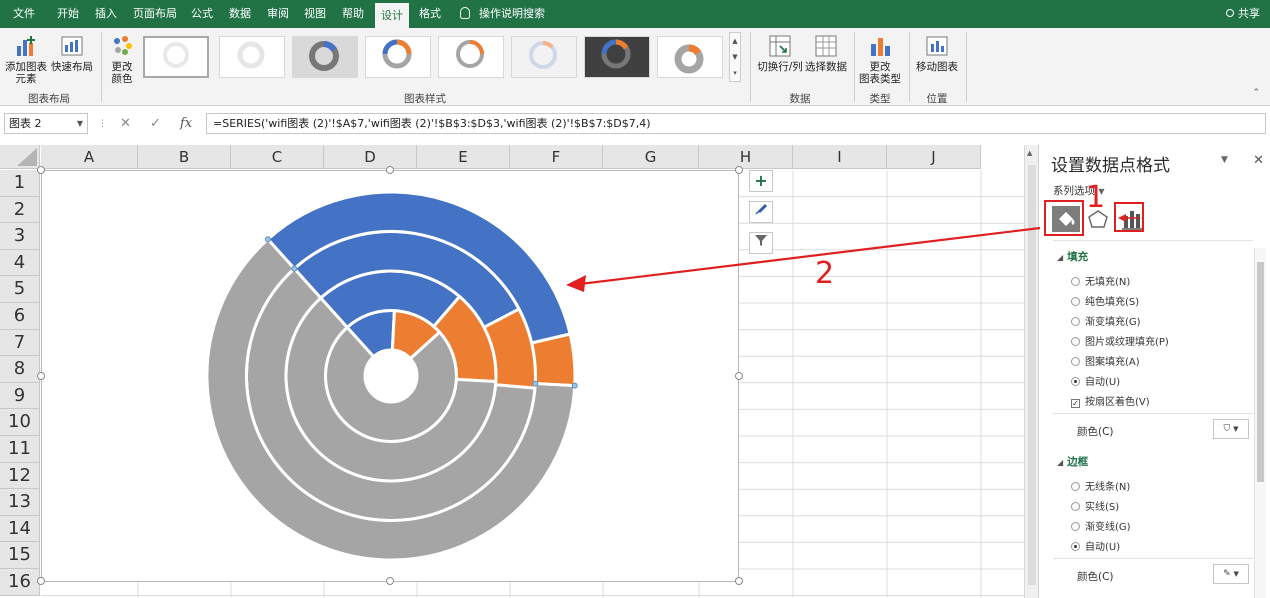  I want to click on fill-color-picker: ⛉ ▼, so click(1231, 429).